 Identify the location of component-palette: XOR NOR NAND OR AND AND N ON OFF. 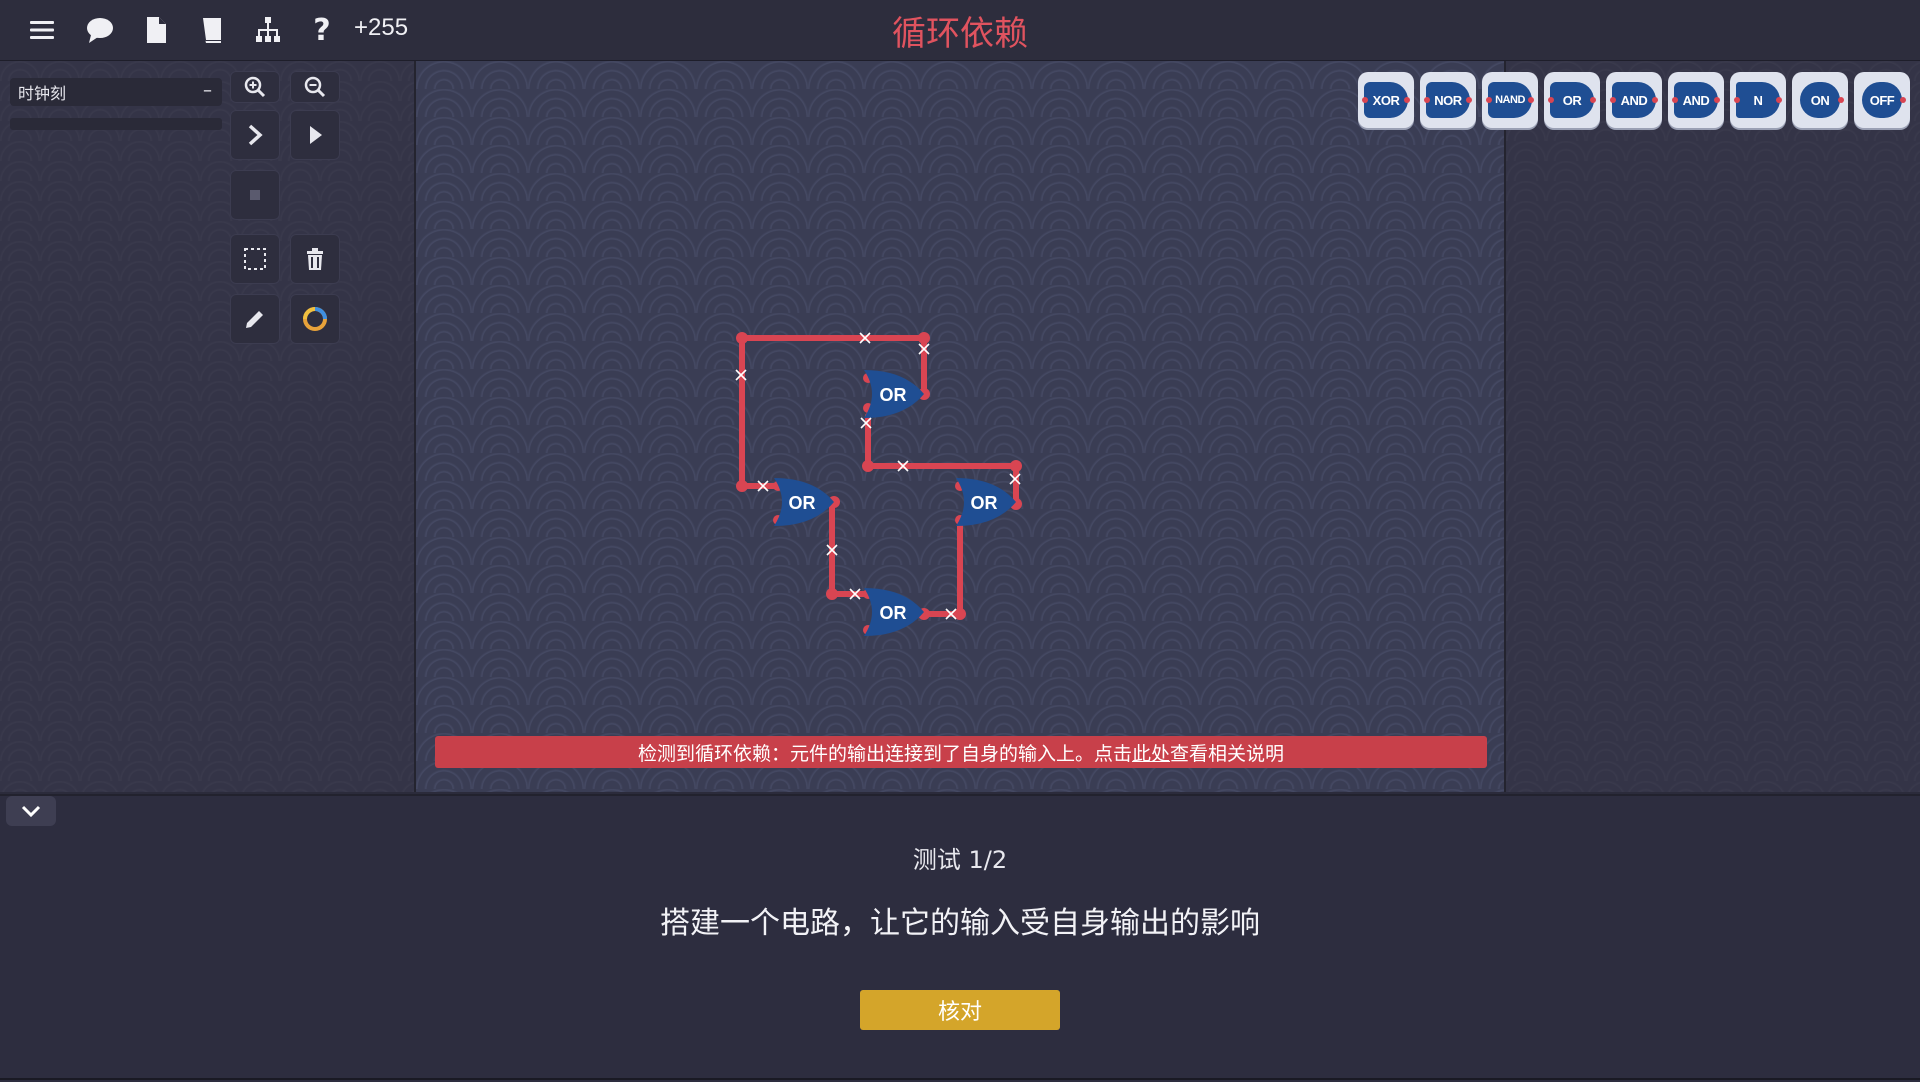
(1634, 100).